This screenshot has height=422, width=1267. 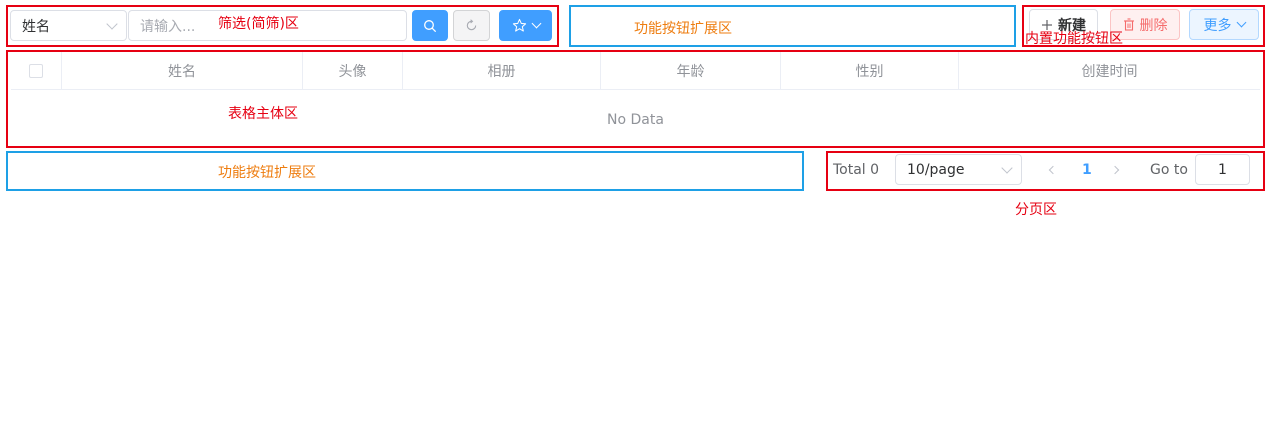 I want to click on column-header: 性别, so click(x=870, y=71).